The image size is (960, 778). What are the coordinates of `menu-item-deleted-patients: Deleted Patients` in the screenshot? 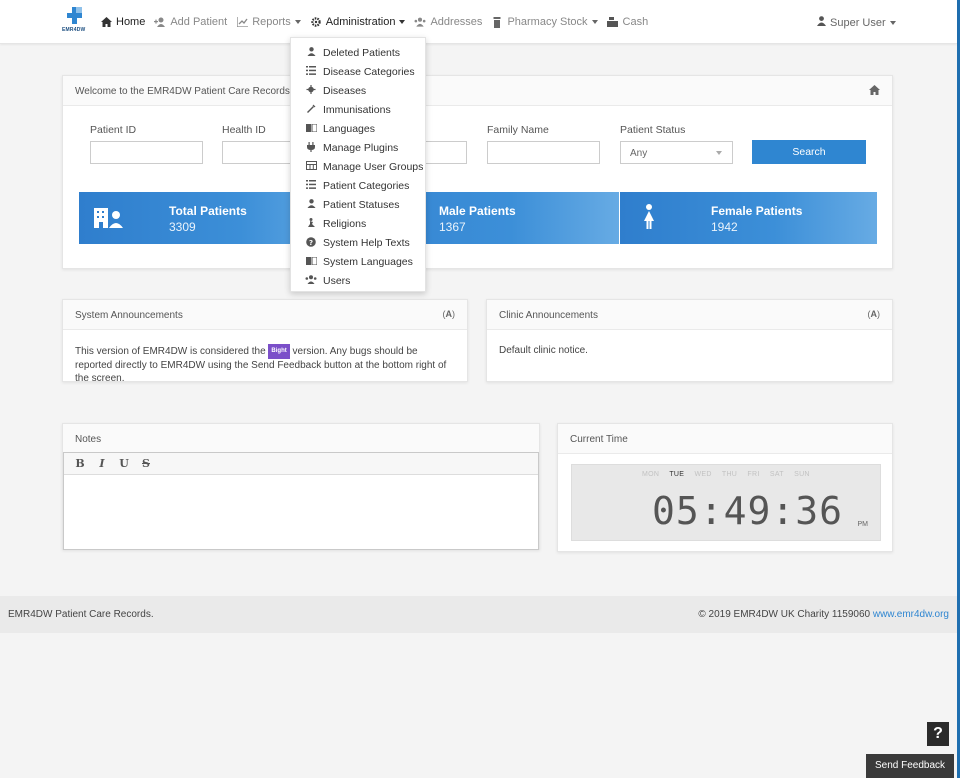 It's located at (358, 52).